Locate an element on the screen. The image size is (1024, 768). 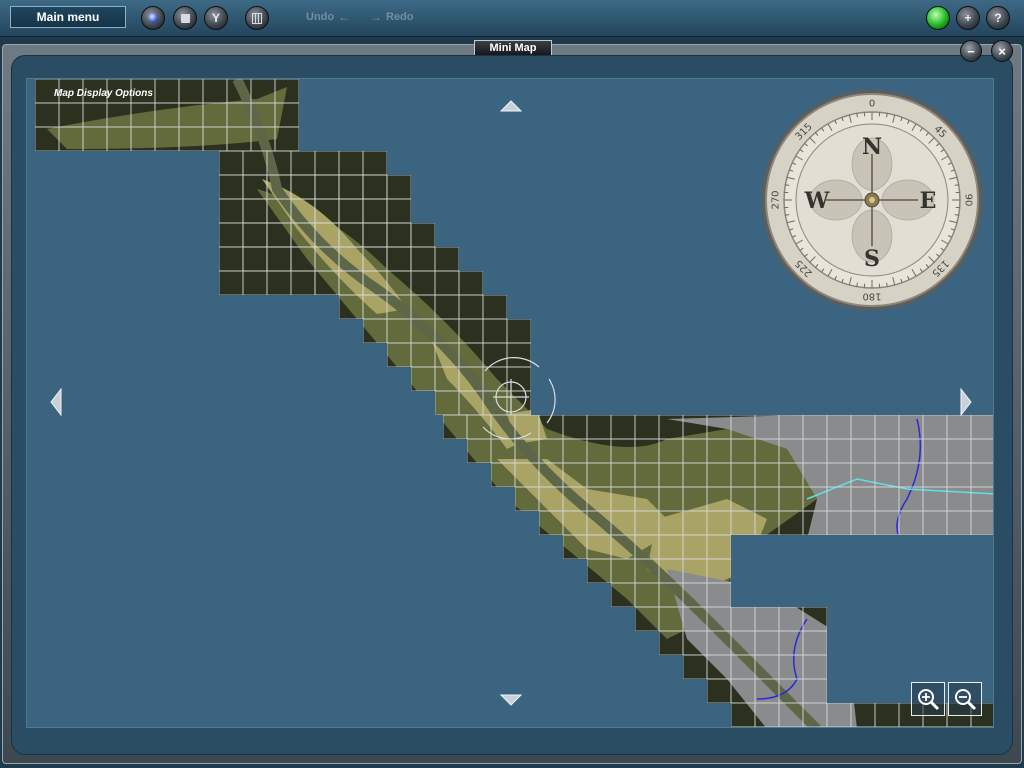
window-title: Mini Map is located at coordinates (513, 47).